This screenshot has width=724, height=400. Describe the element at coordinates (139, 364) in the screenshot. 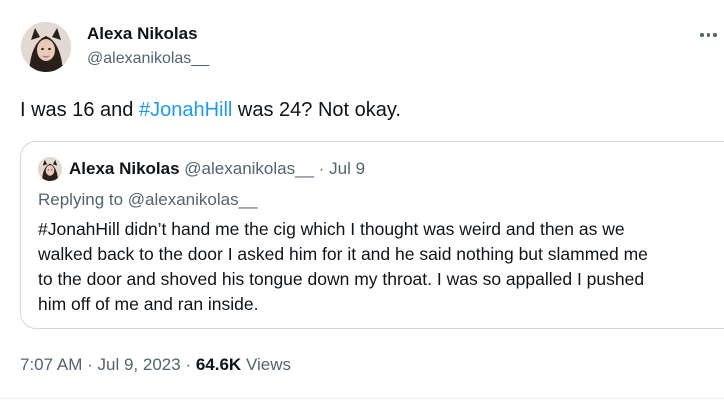

I see `tweet-date: Jul 9, 2023` at that location.